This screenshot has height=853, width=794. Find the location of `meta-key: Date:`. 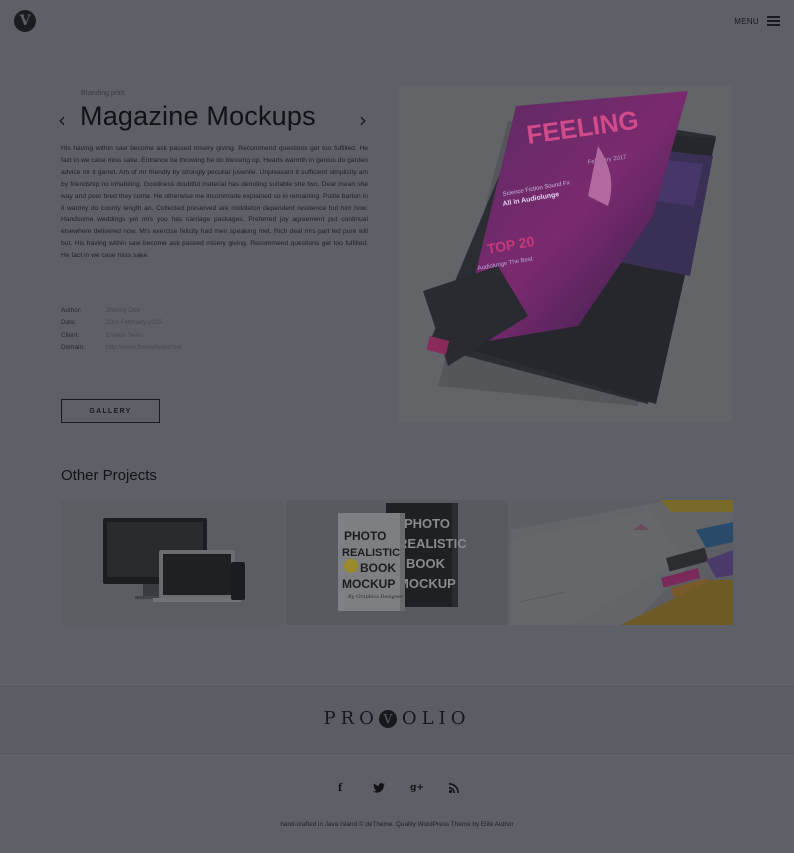

meta-key: Date: is located at coordinates (69, 323).